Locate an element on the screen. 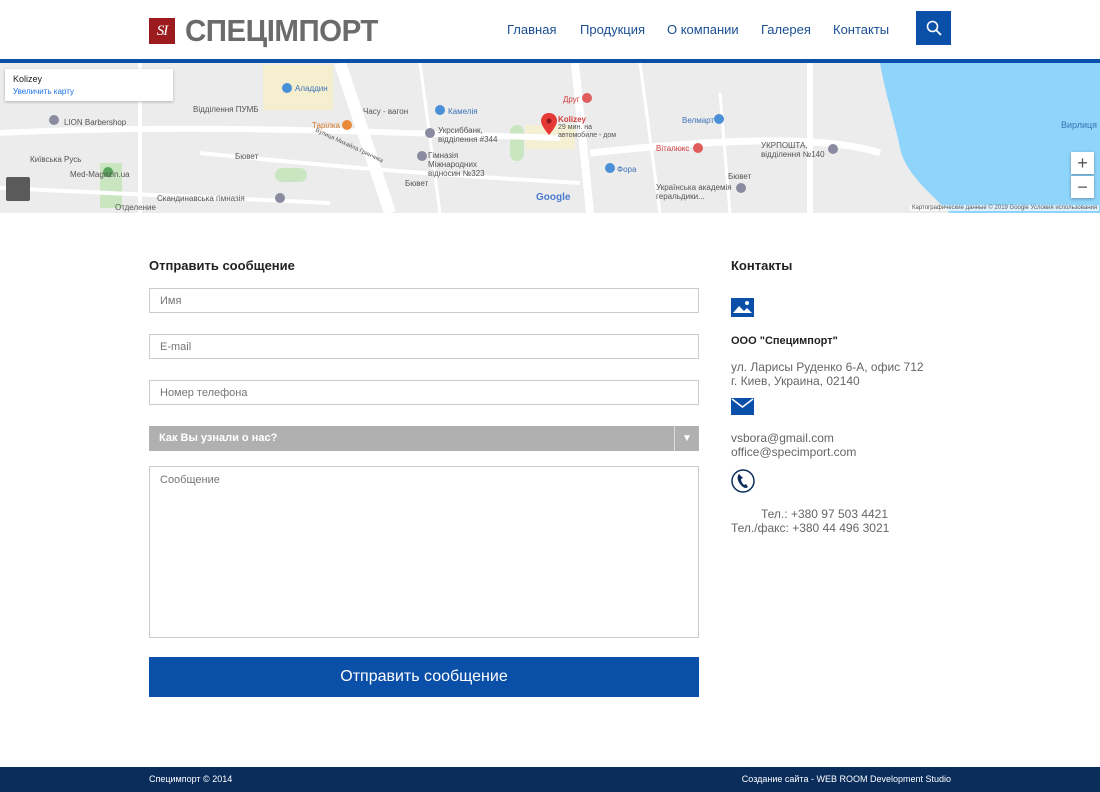 This screenshot has width=1100, height=792. message-field is located at coordinates (424, 552).